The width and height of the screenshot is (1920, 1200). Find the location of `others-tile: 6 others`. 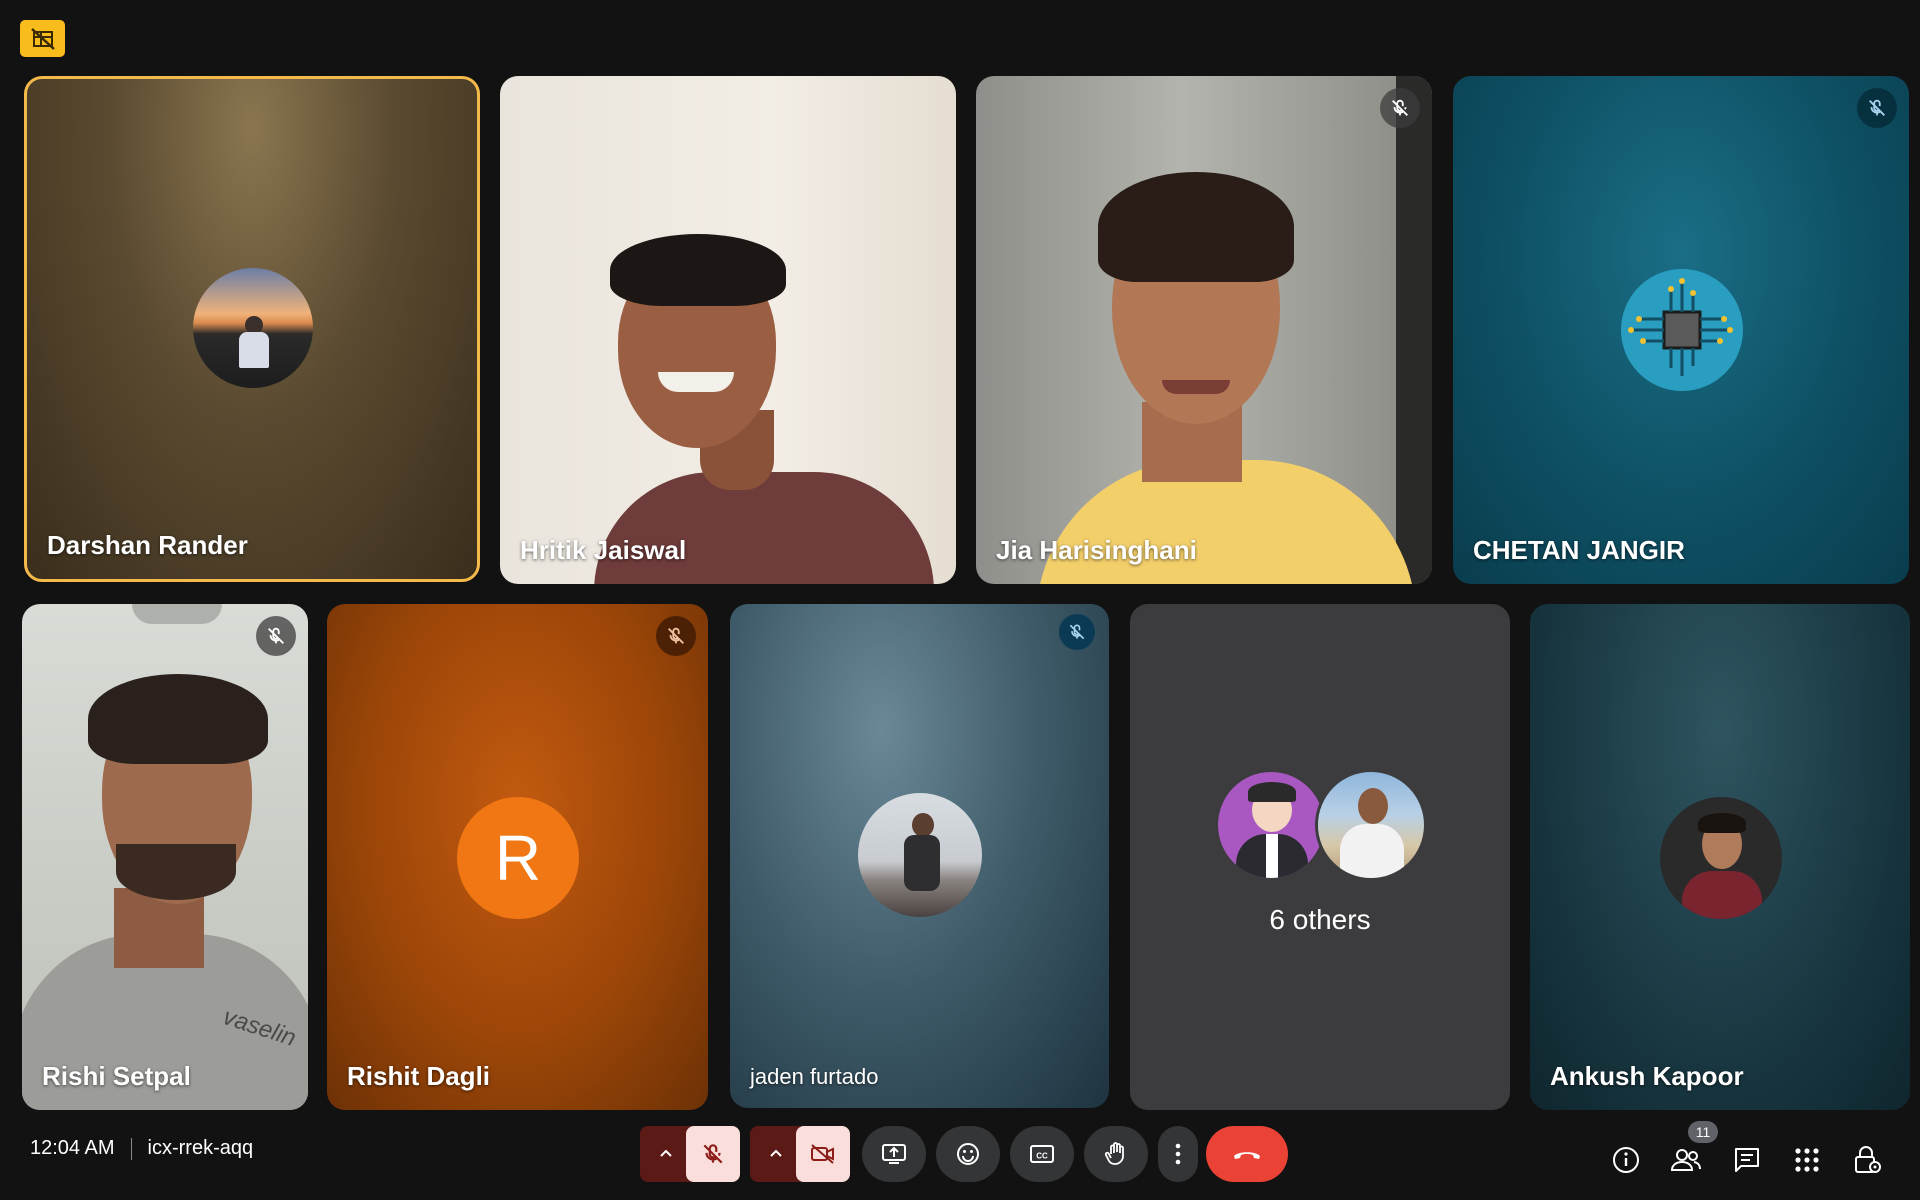

others-tile: 6 others is located at coordinates (1320, 857).